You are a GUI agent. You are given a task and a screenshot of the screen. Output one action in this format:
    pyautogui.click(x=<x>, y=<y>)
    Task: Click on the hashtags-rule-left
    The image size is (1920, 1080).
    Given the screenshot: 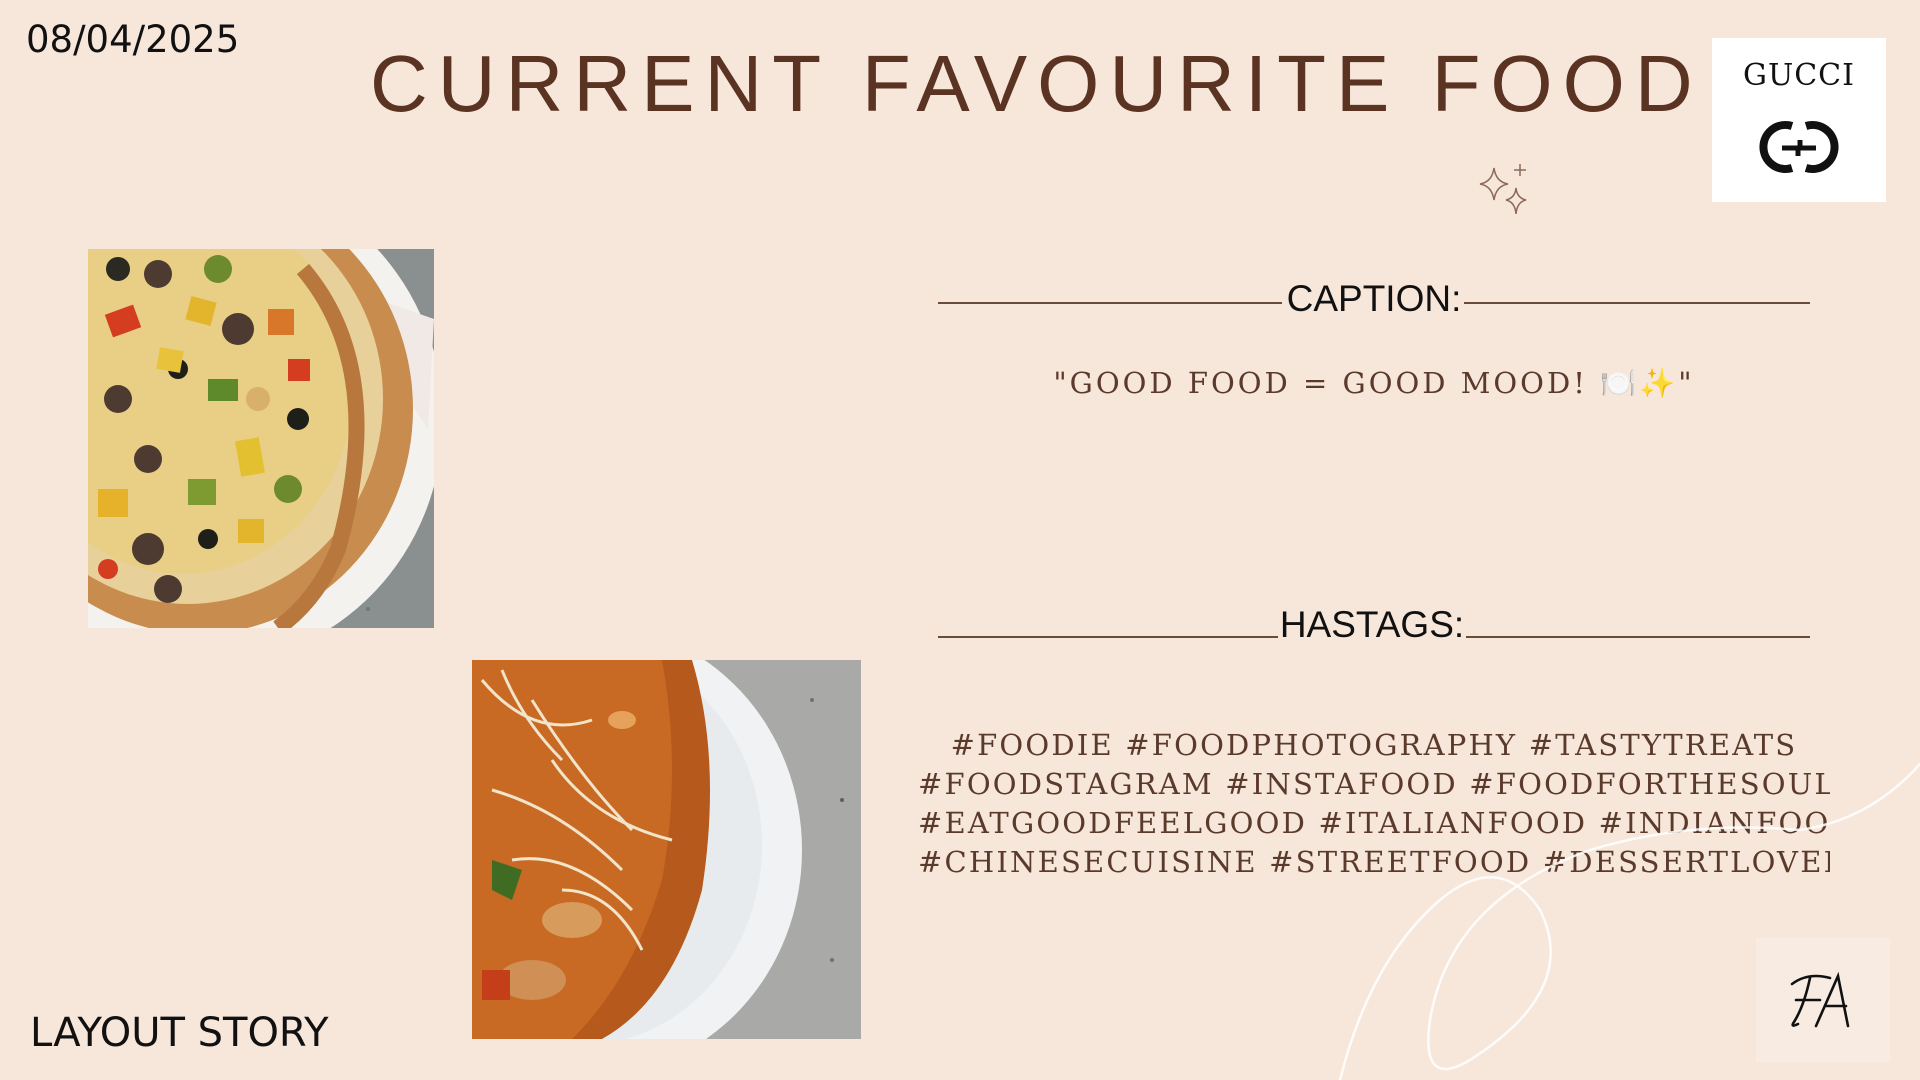 What is the action you would take?
    pyautogui.click(x=1108, y=637)
    